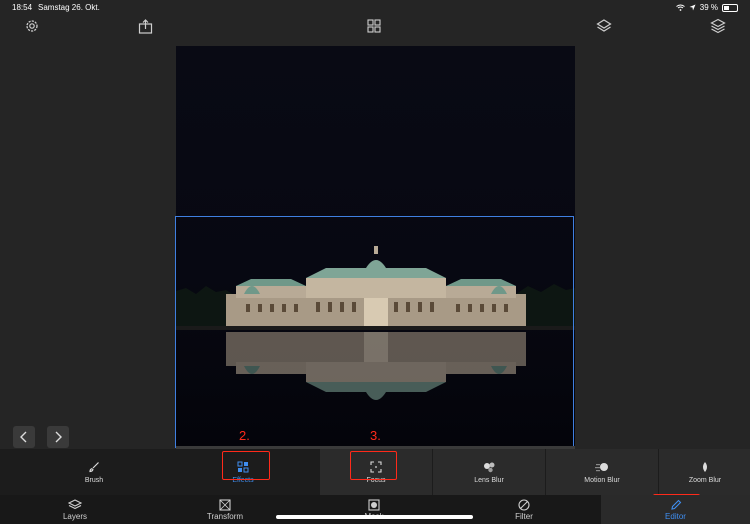 This screenshot has width=750, height=524. I want to click on settings-button, so click(32, 26).